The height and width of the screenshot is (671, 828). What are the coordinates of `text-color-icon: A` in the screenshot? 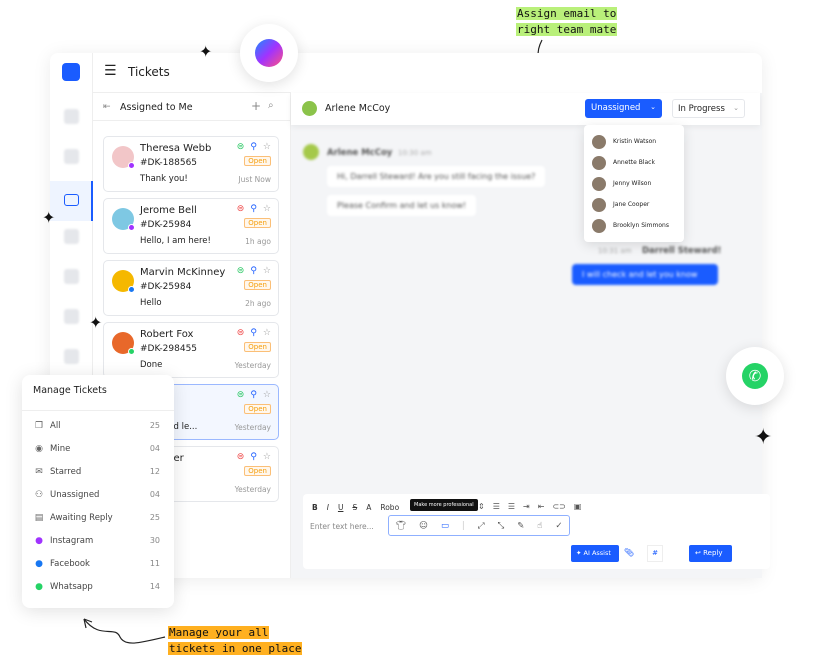 It's located at (368, 507).